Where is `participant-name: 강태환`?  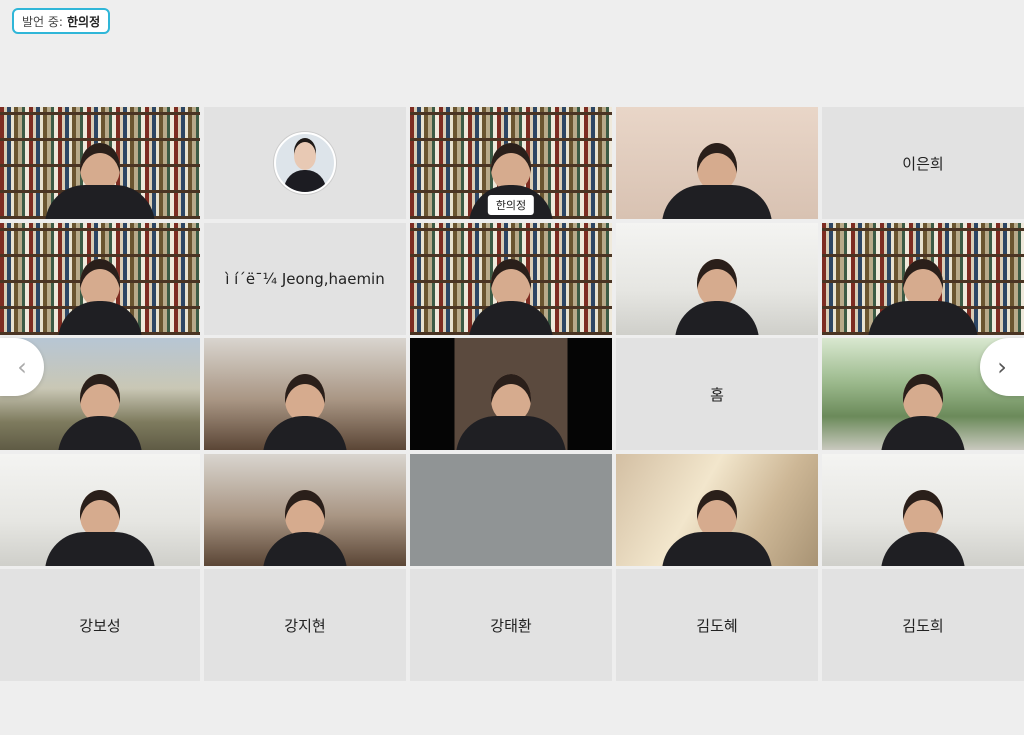 participant-name: 강태환 is located at coordinates (511, 625).